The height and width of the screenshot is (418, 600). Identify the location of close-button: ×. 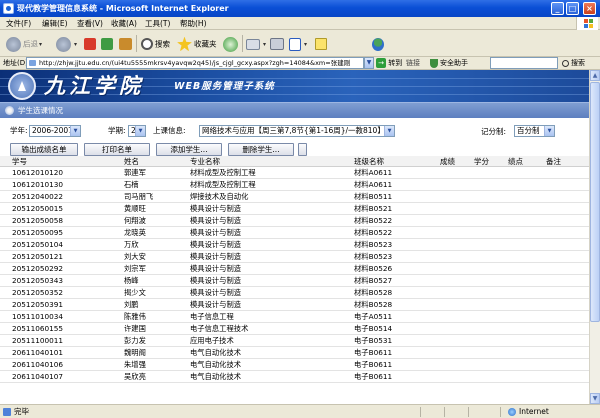
(589, 8).